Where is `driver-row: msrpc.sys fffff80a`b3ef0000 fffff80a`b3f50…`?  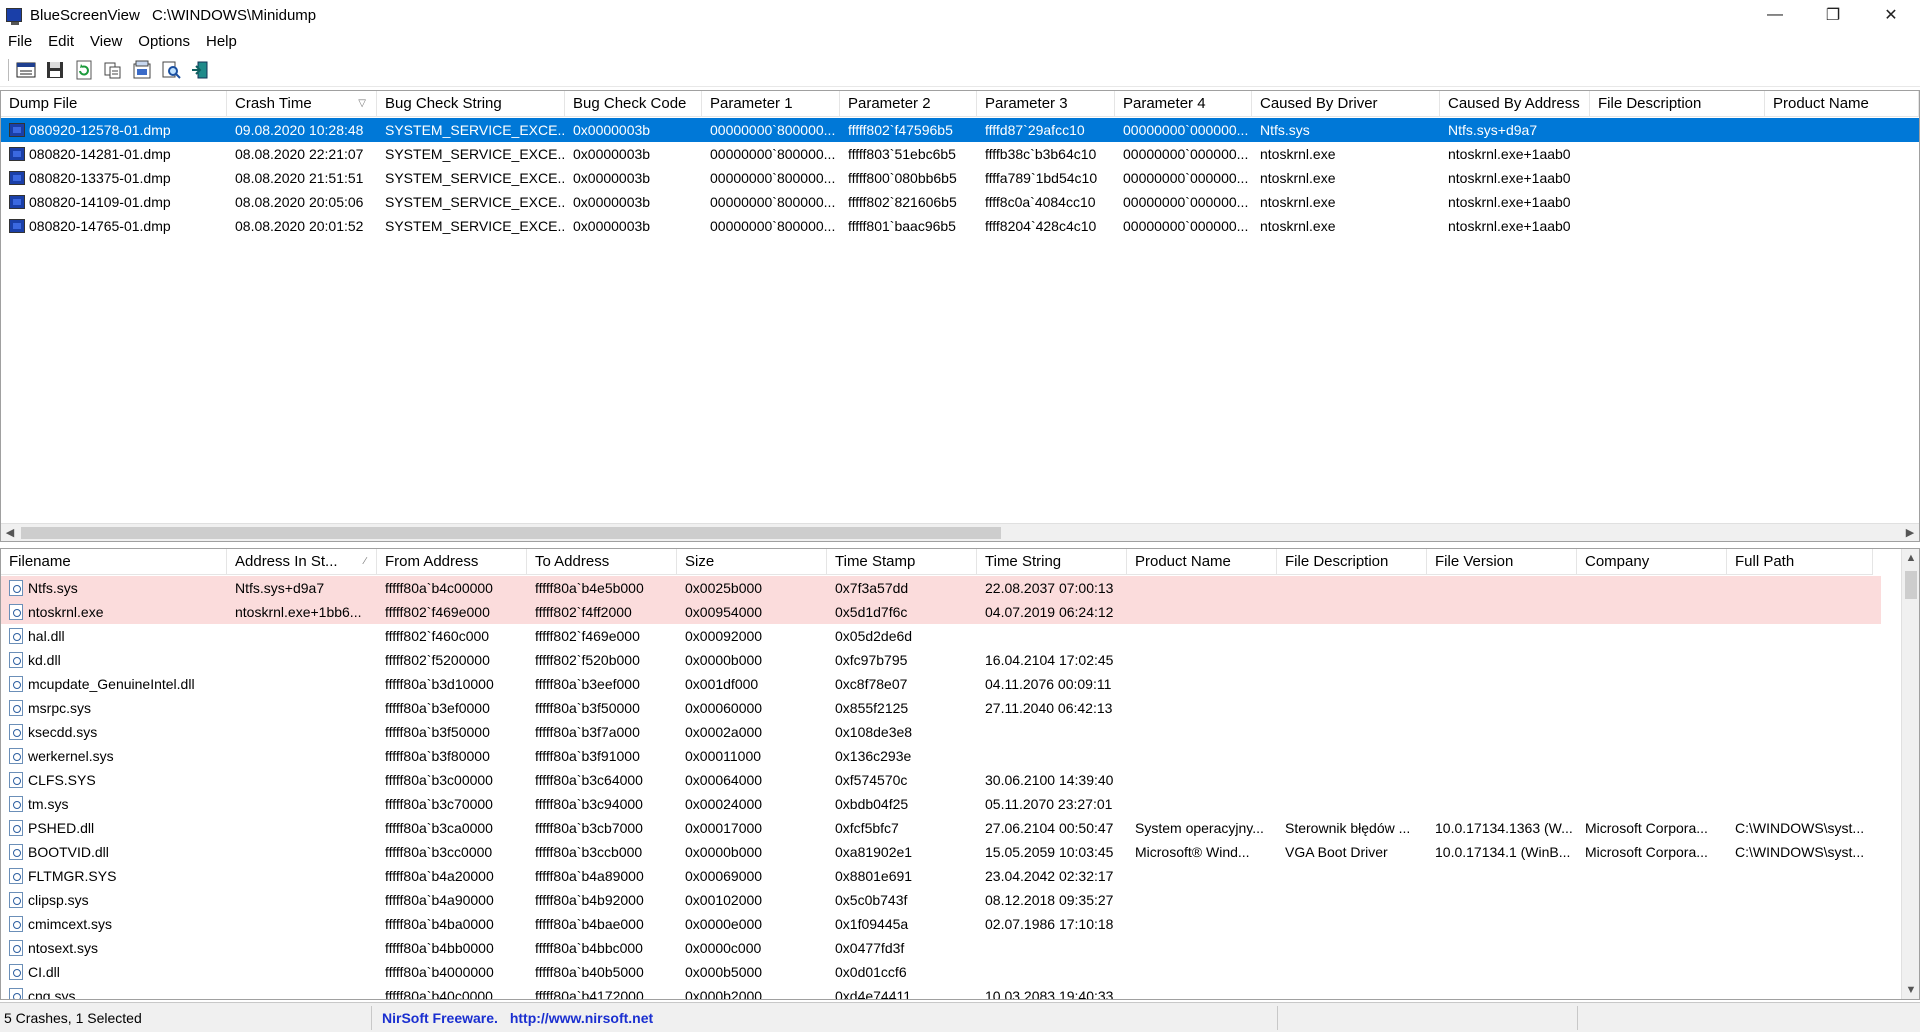
driver-row: msrpc.sys fffff80a`b3ef0000 fffff80a`b3f50… is located at coordinates (941, 708).